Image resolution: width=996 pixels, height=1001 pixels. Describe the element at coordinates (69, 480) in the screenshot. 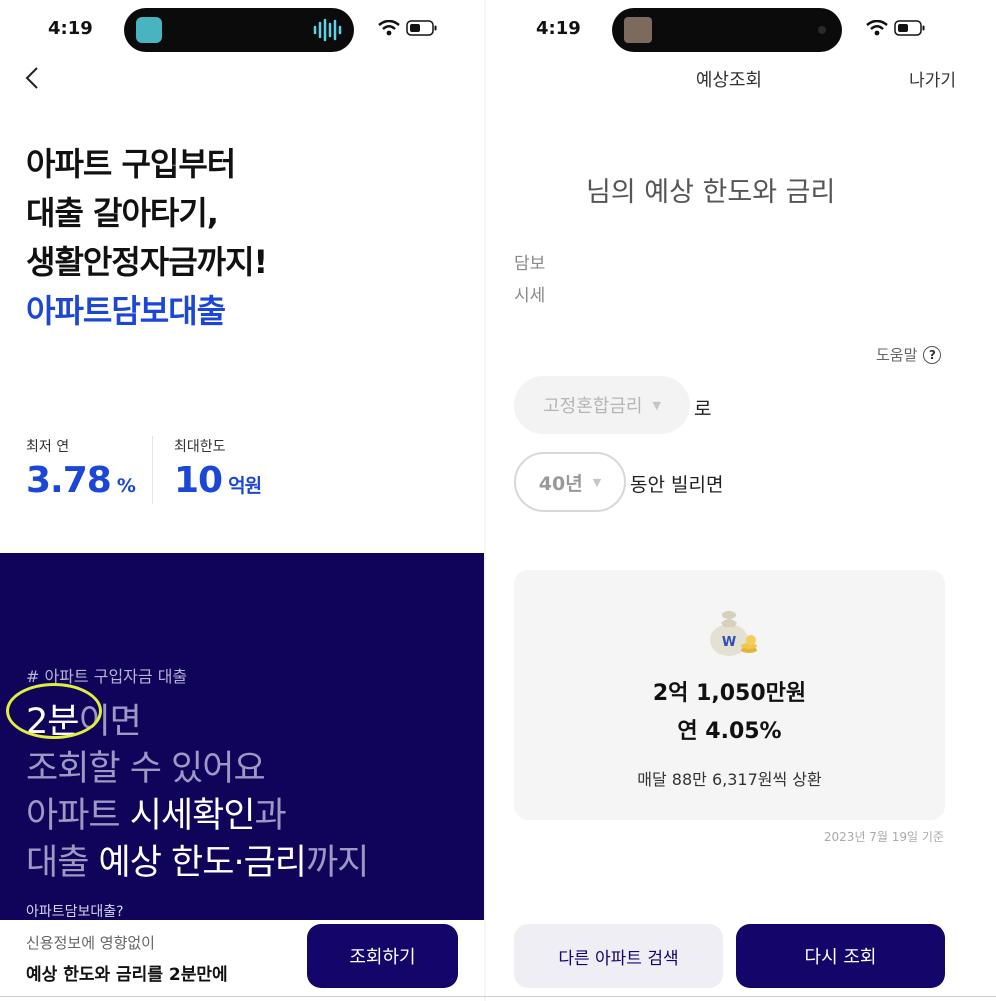

I see `min-rate-number: 3.78` at that location.